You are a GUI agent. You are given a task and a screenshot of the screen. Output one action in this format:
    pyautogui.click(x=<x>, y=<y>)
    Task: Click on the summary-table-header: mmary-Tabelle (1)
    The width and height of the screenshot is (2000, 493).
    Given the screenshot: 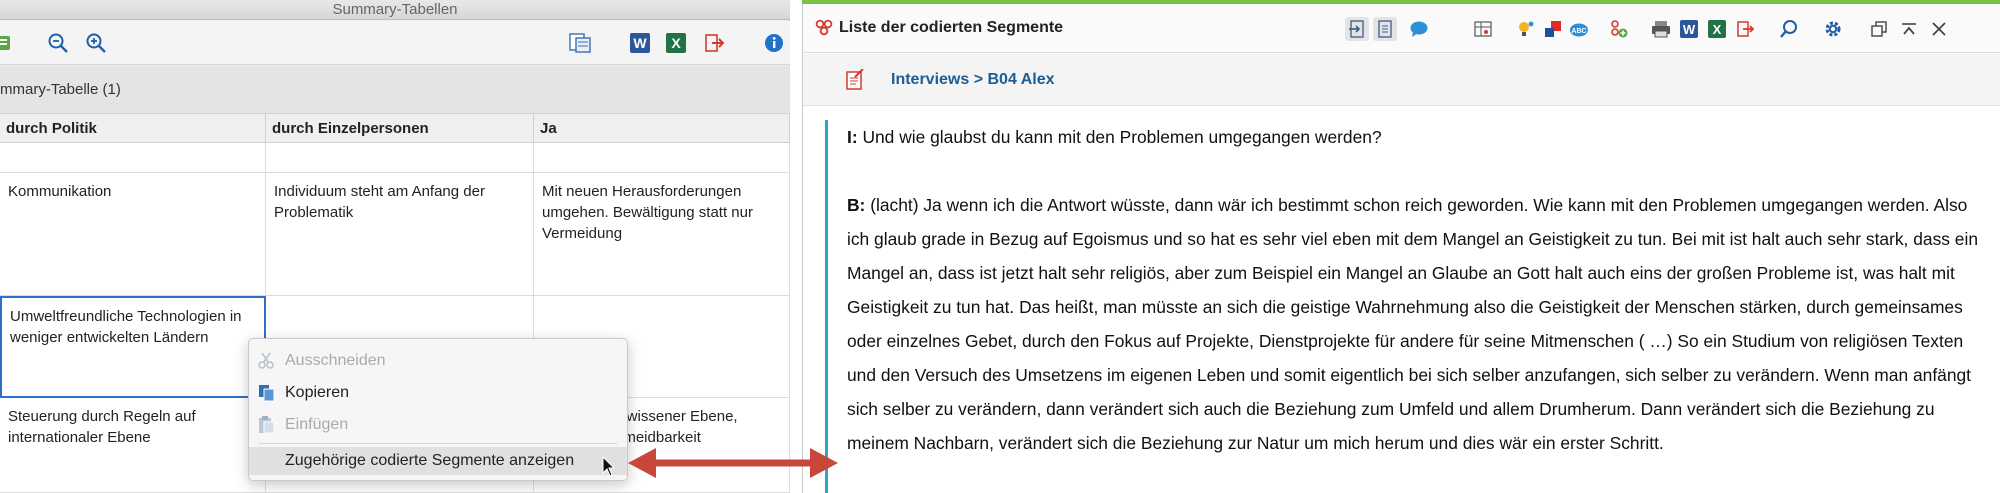 What is the action you would take?
    pyautogui.click(x=395, y=90)
    